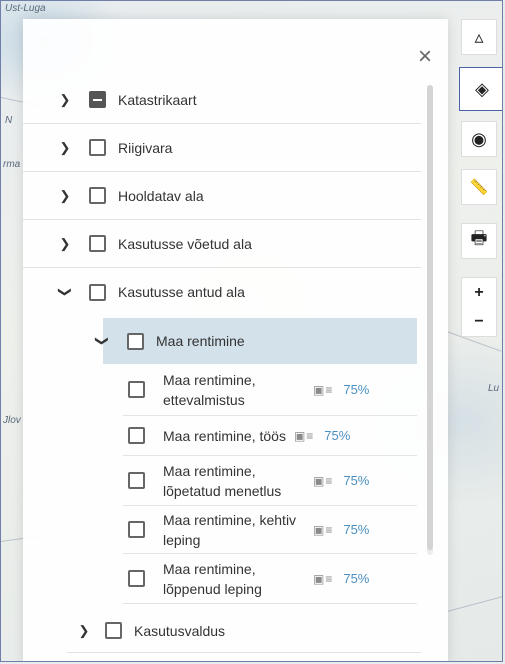  I want to click on leaf-layer-item: Maa rentimine, kehtiv leping ▣≡ 75%, so click(270, 530).